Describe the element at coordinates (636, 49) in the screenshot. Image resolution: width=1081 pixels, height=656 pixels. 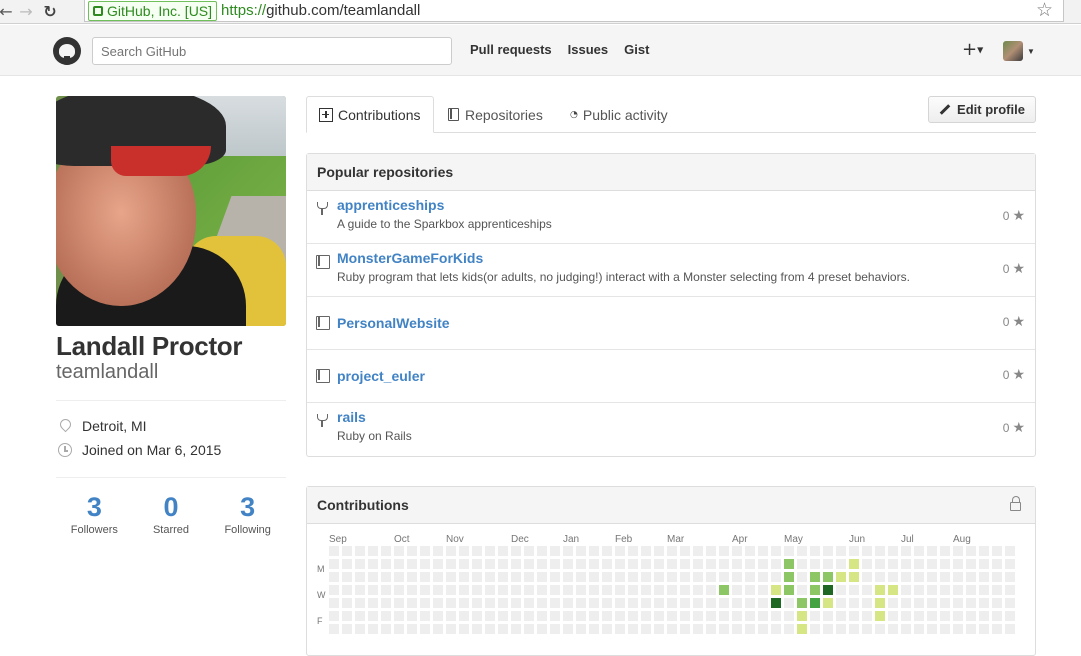
I see `nav-gist: Gist` at that location.